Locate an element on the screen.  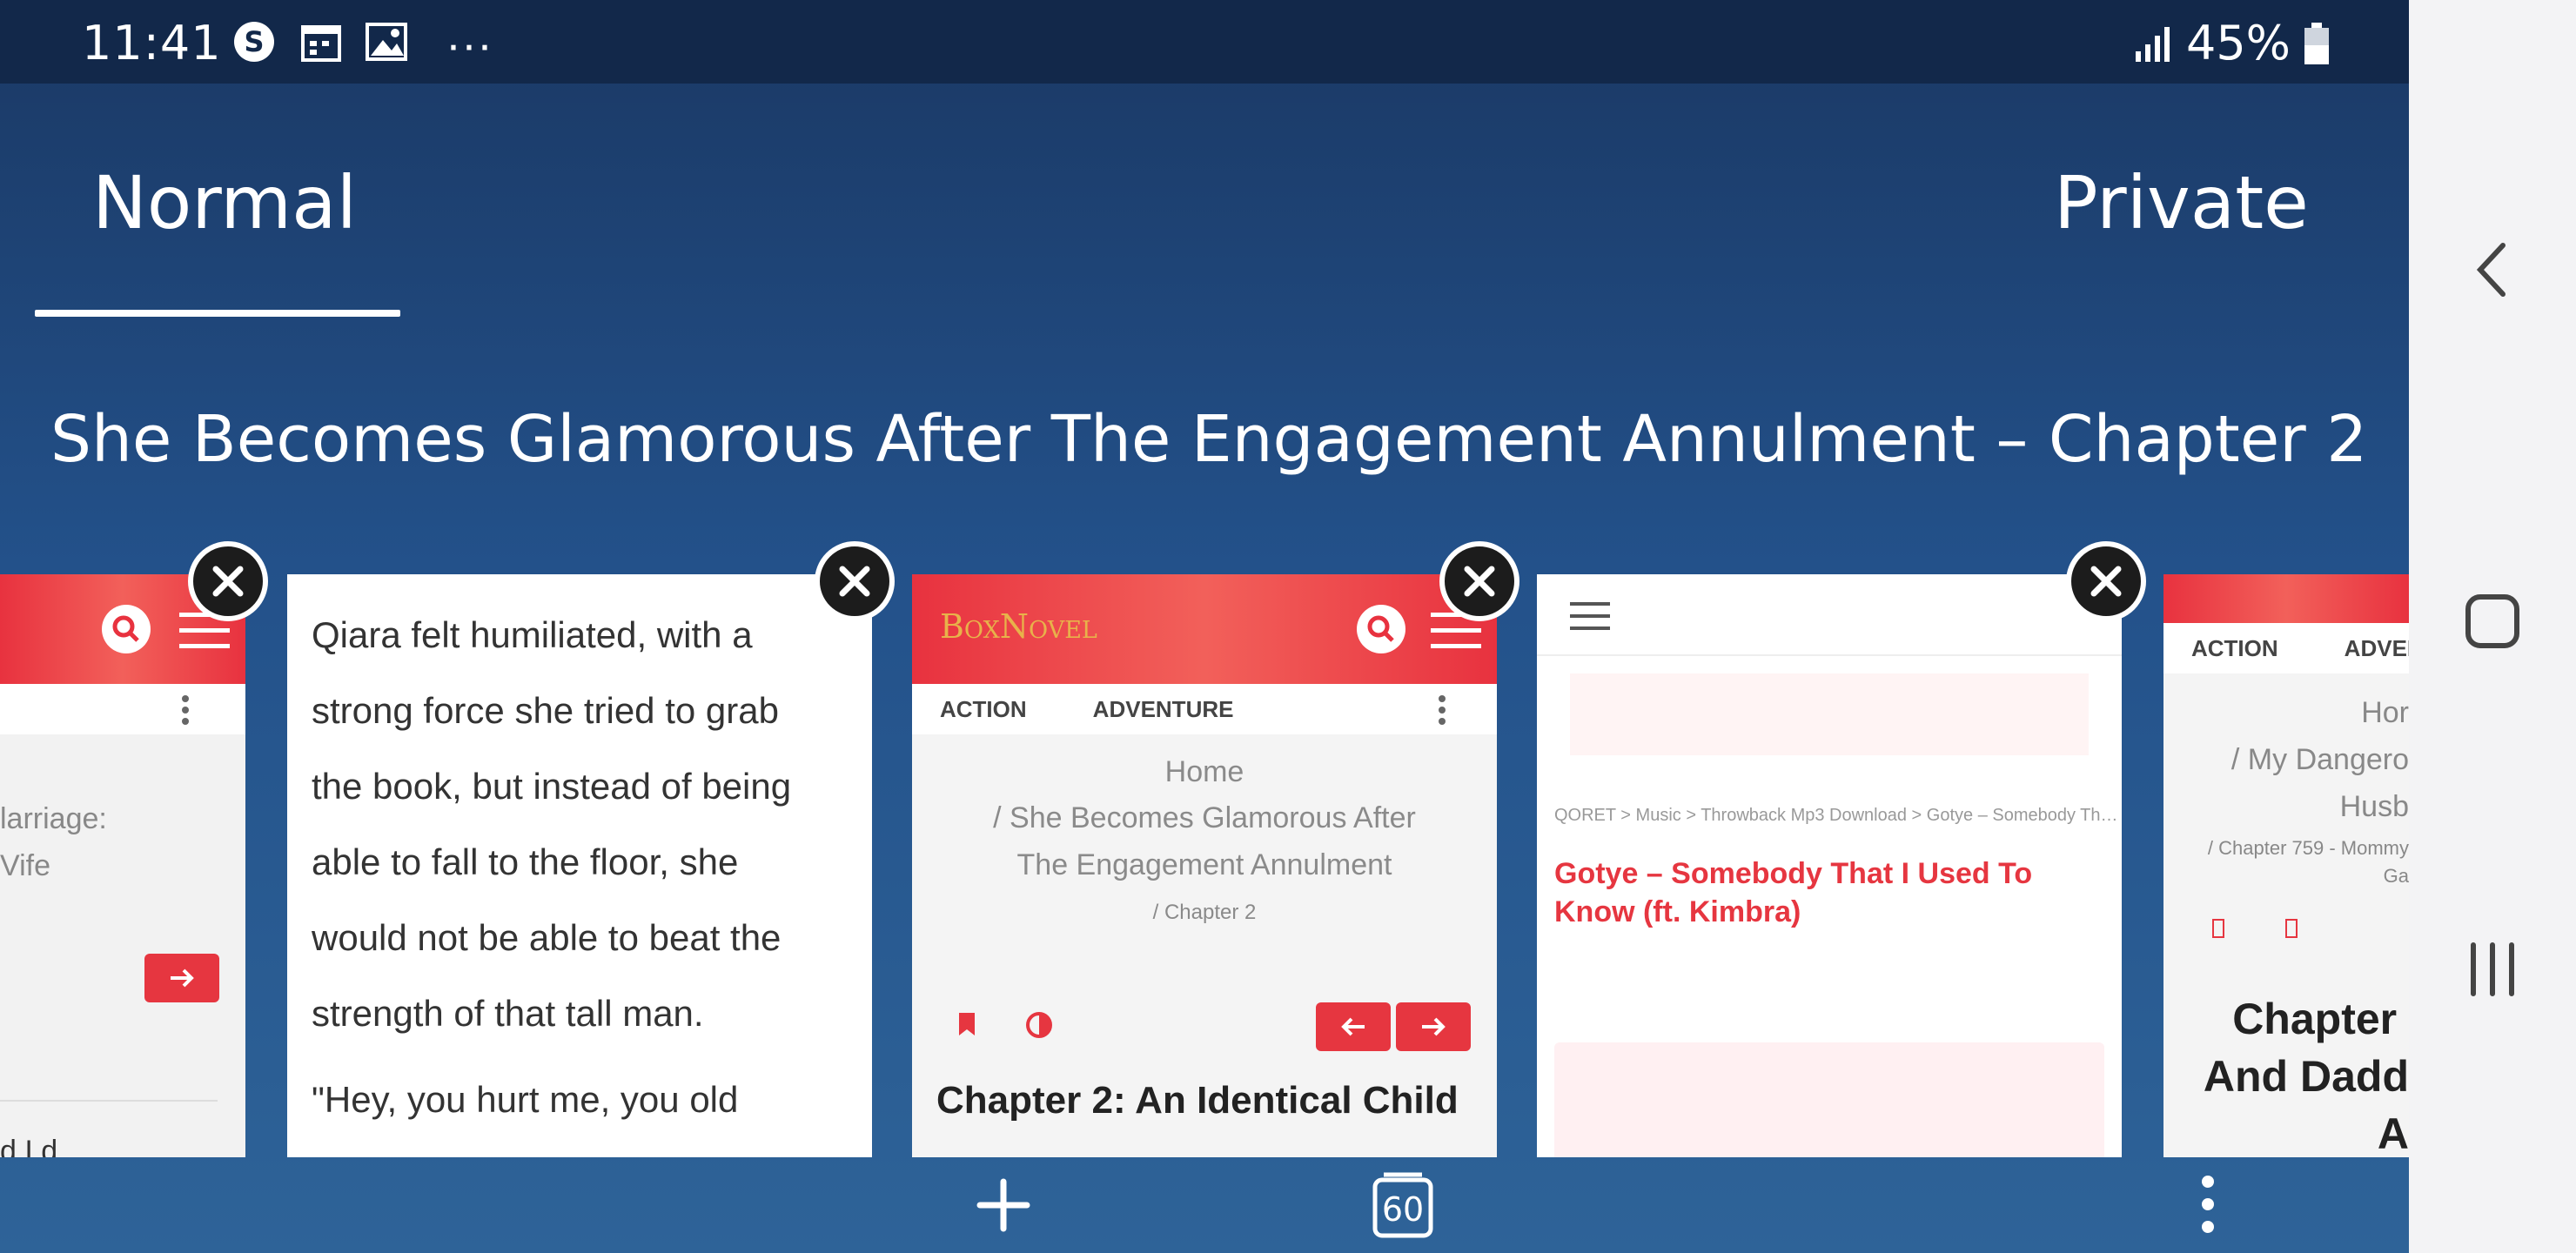
line-5: would not be able to beat the is located at coordinates (547, 938).